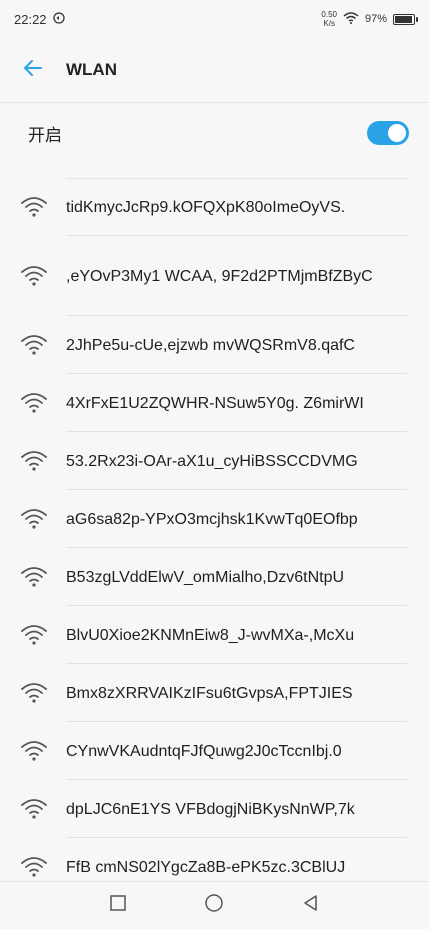 The height and width of the screenshot is (929, 429). I want to click on speed-value: 0.50, so click(329, 14).